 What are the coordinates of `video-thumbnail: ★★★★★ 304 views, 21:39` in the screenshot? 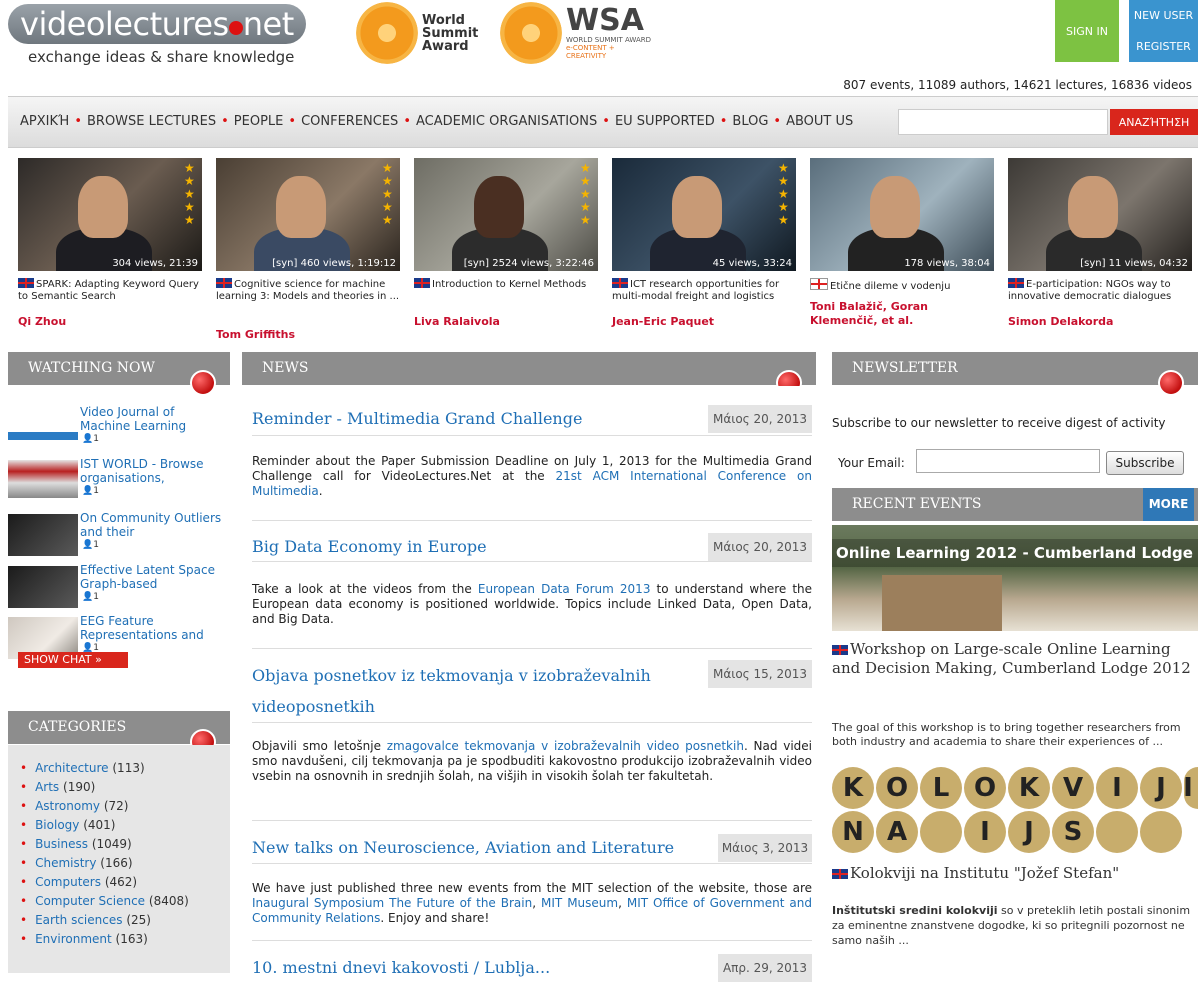 It's located at (110, 214).